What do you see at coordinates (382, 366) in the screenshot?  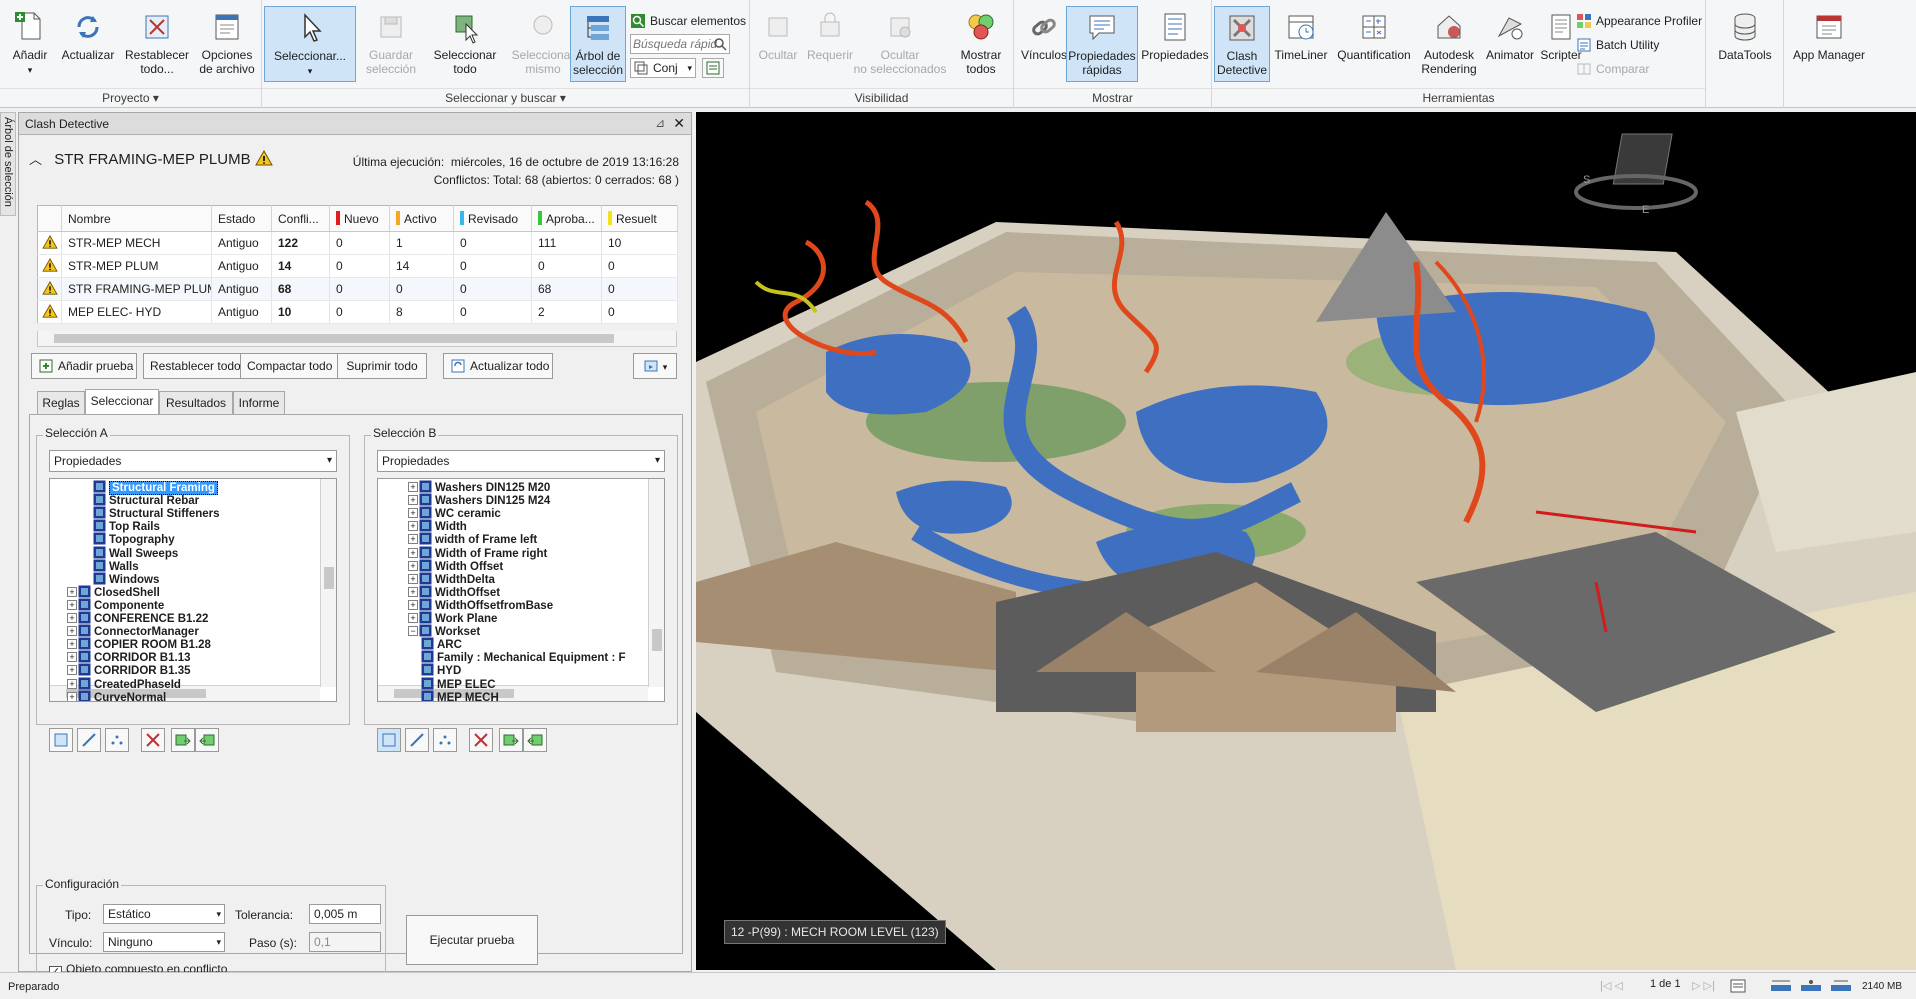 I see `delete-all-button: Suprimir todo` at bounding box center [382, 366].